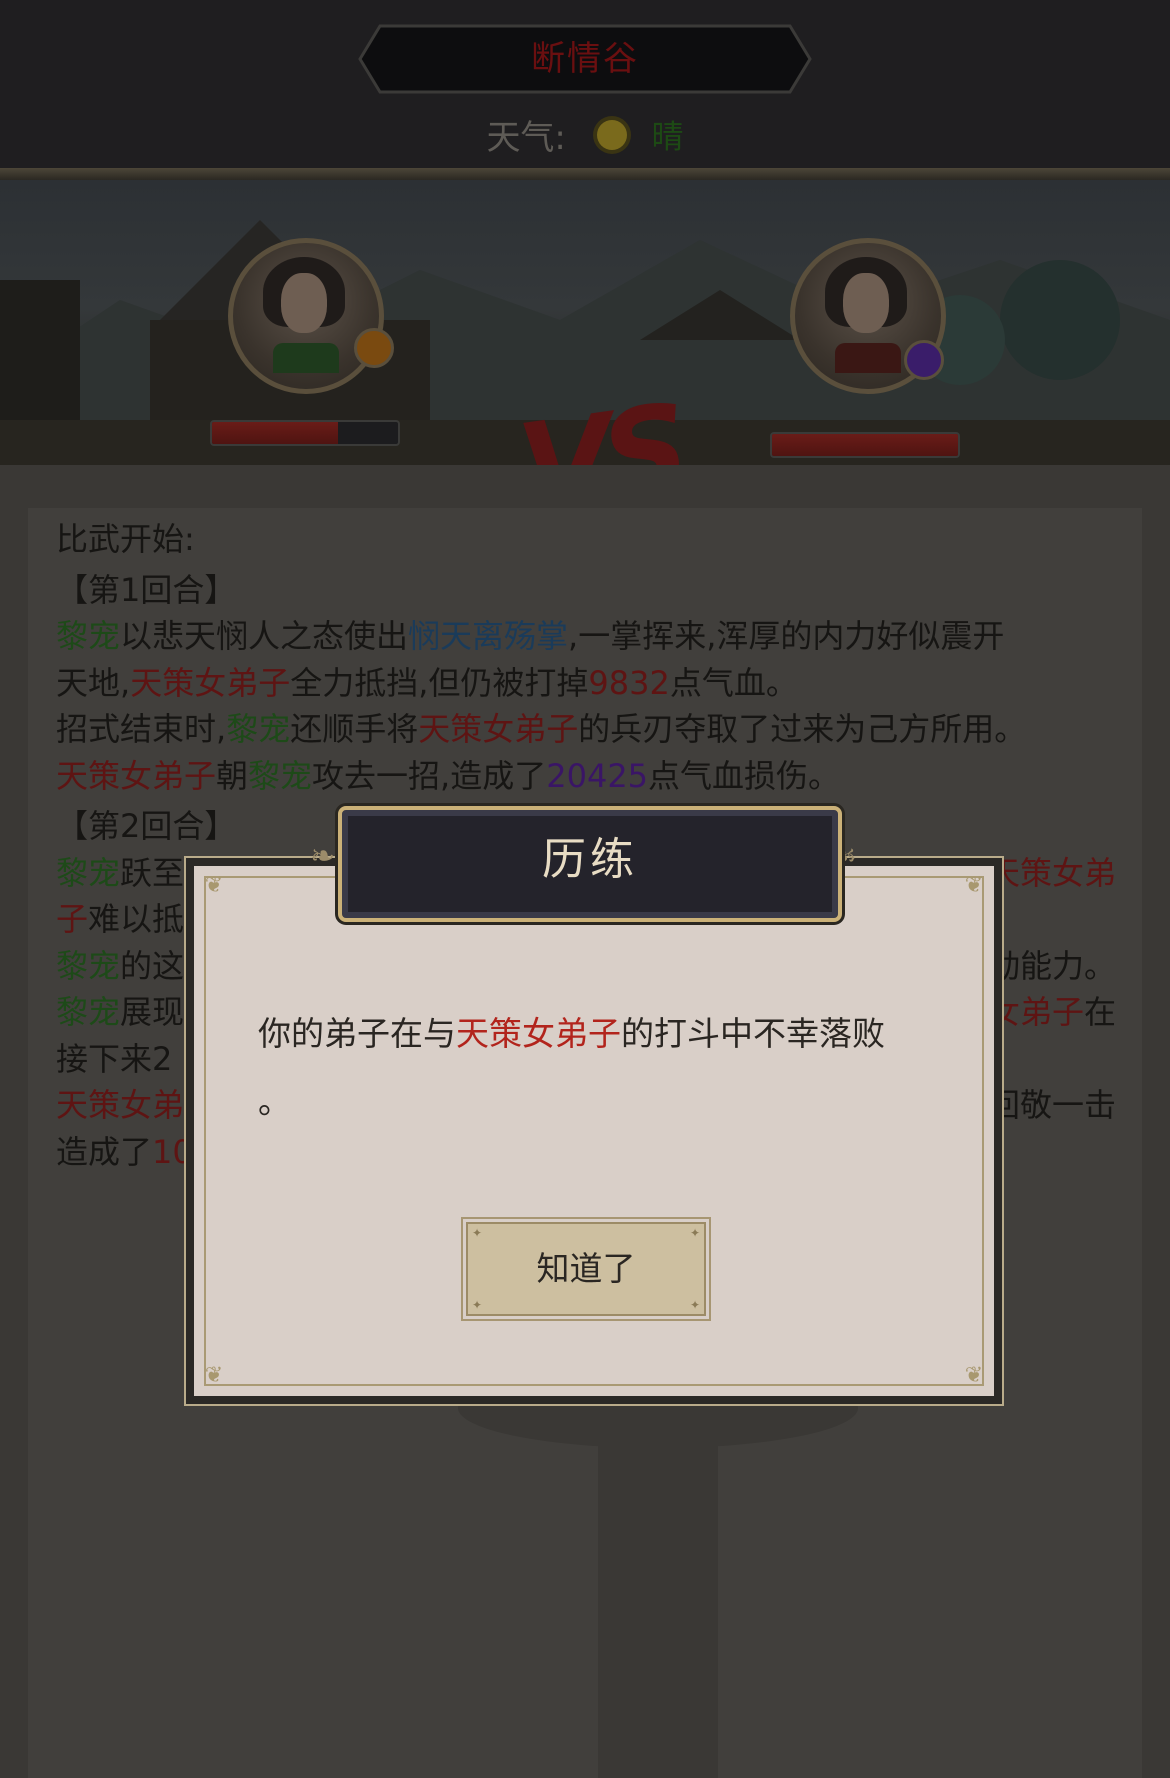  I want to click on log-line: 天策女弟子朝黎宠攻去一招,造成了20425点气血损伤。, so click(448, 775).